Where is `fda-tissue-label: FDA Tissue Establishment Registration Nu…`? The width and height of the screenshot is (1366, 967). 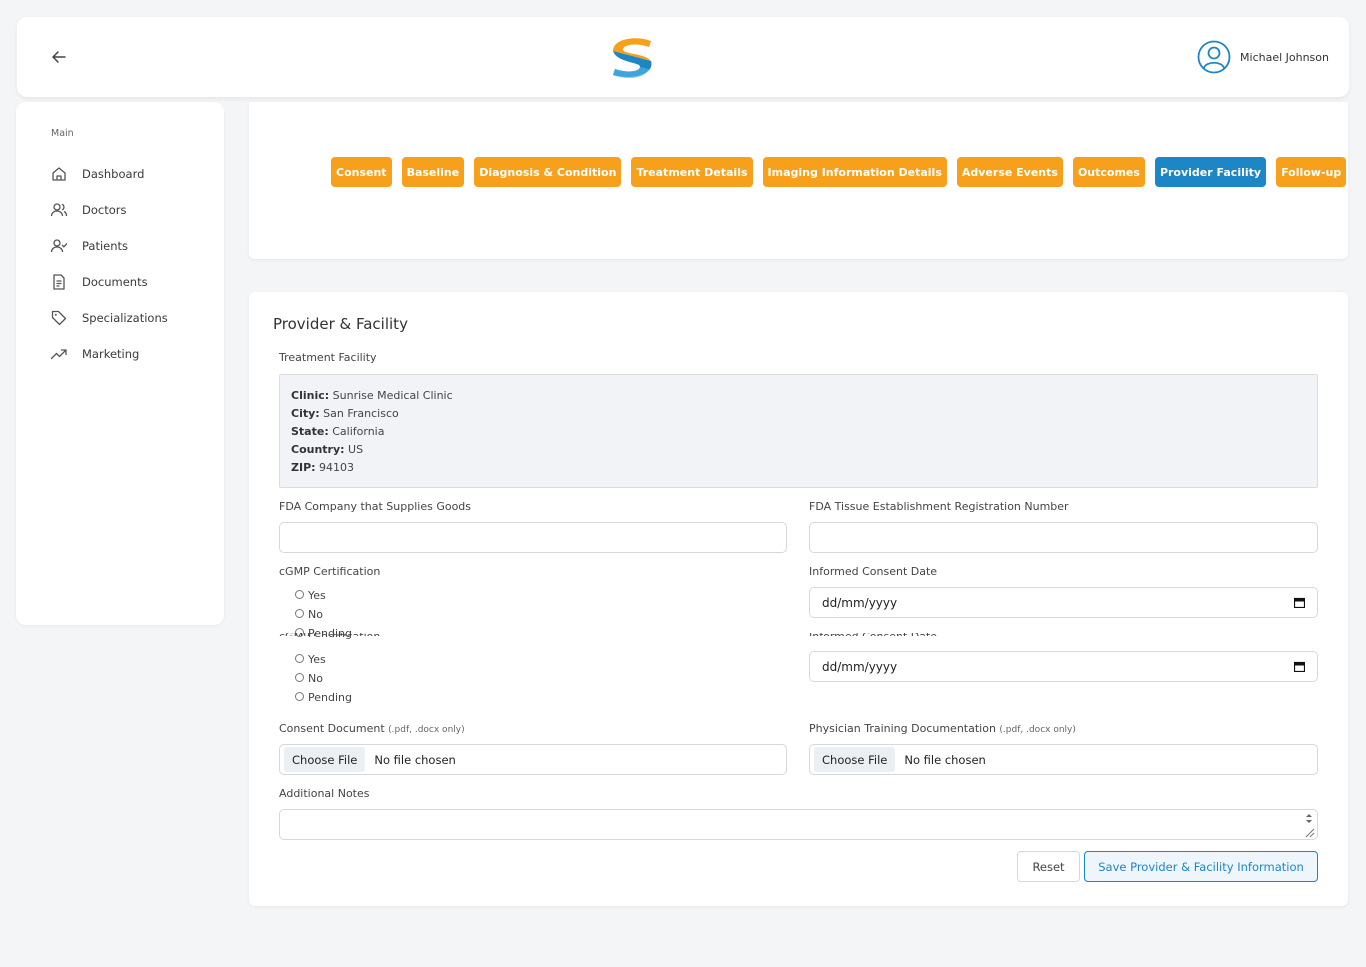 fda-tissue-label: FDA Tissue Establishment Registration Nu… is located at coordinates (939, 506).